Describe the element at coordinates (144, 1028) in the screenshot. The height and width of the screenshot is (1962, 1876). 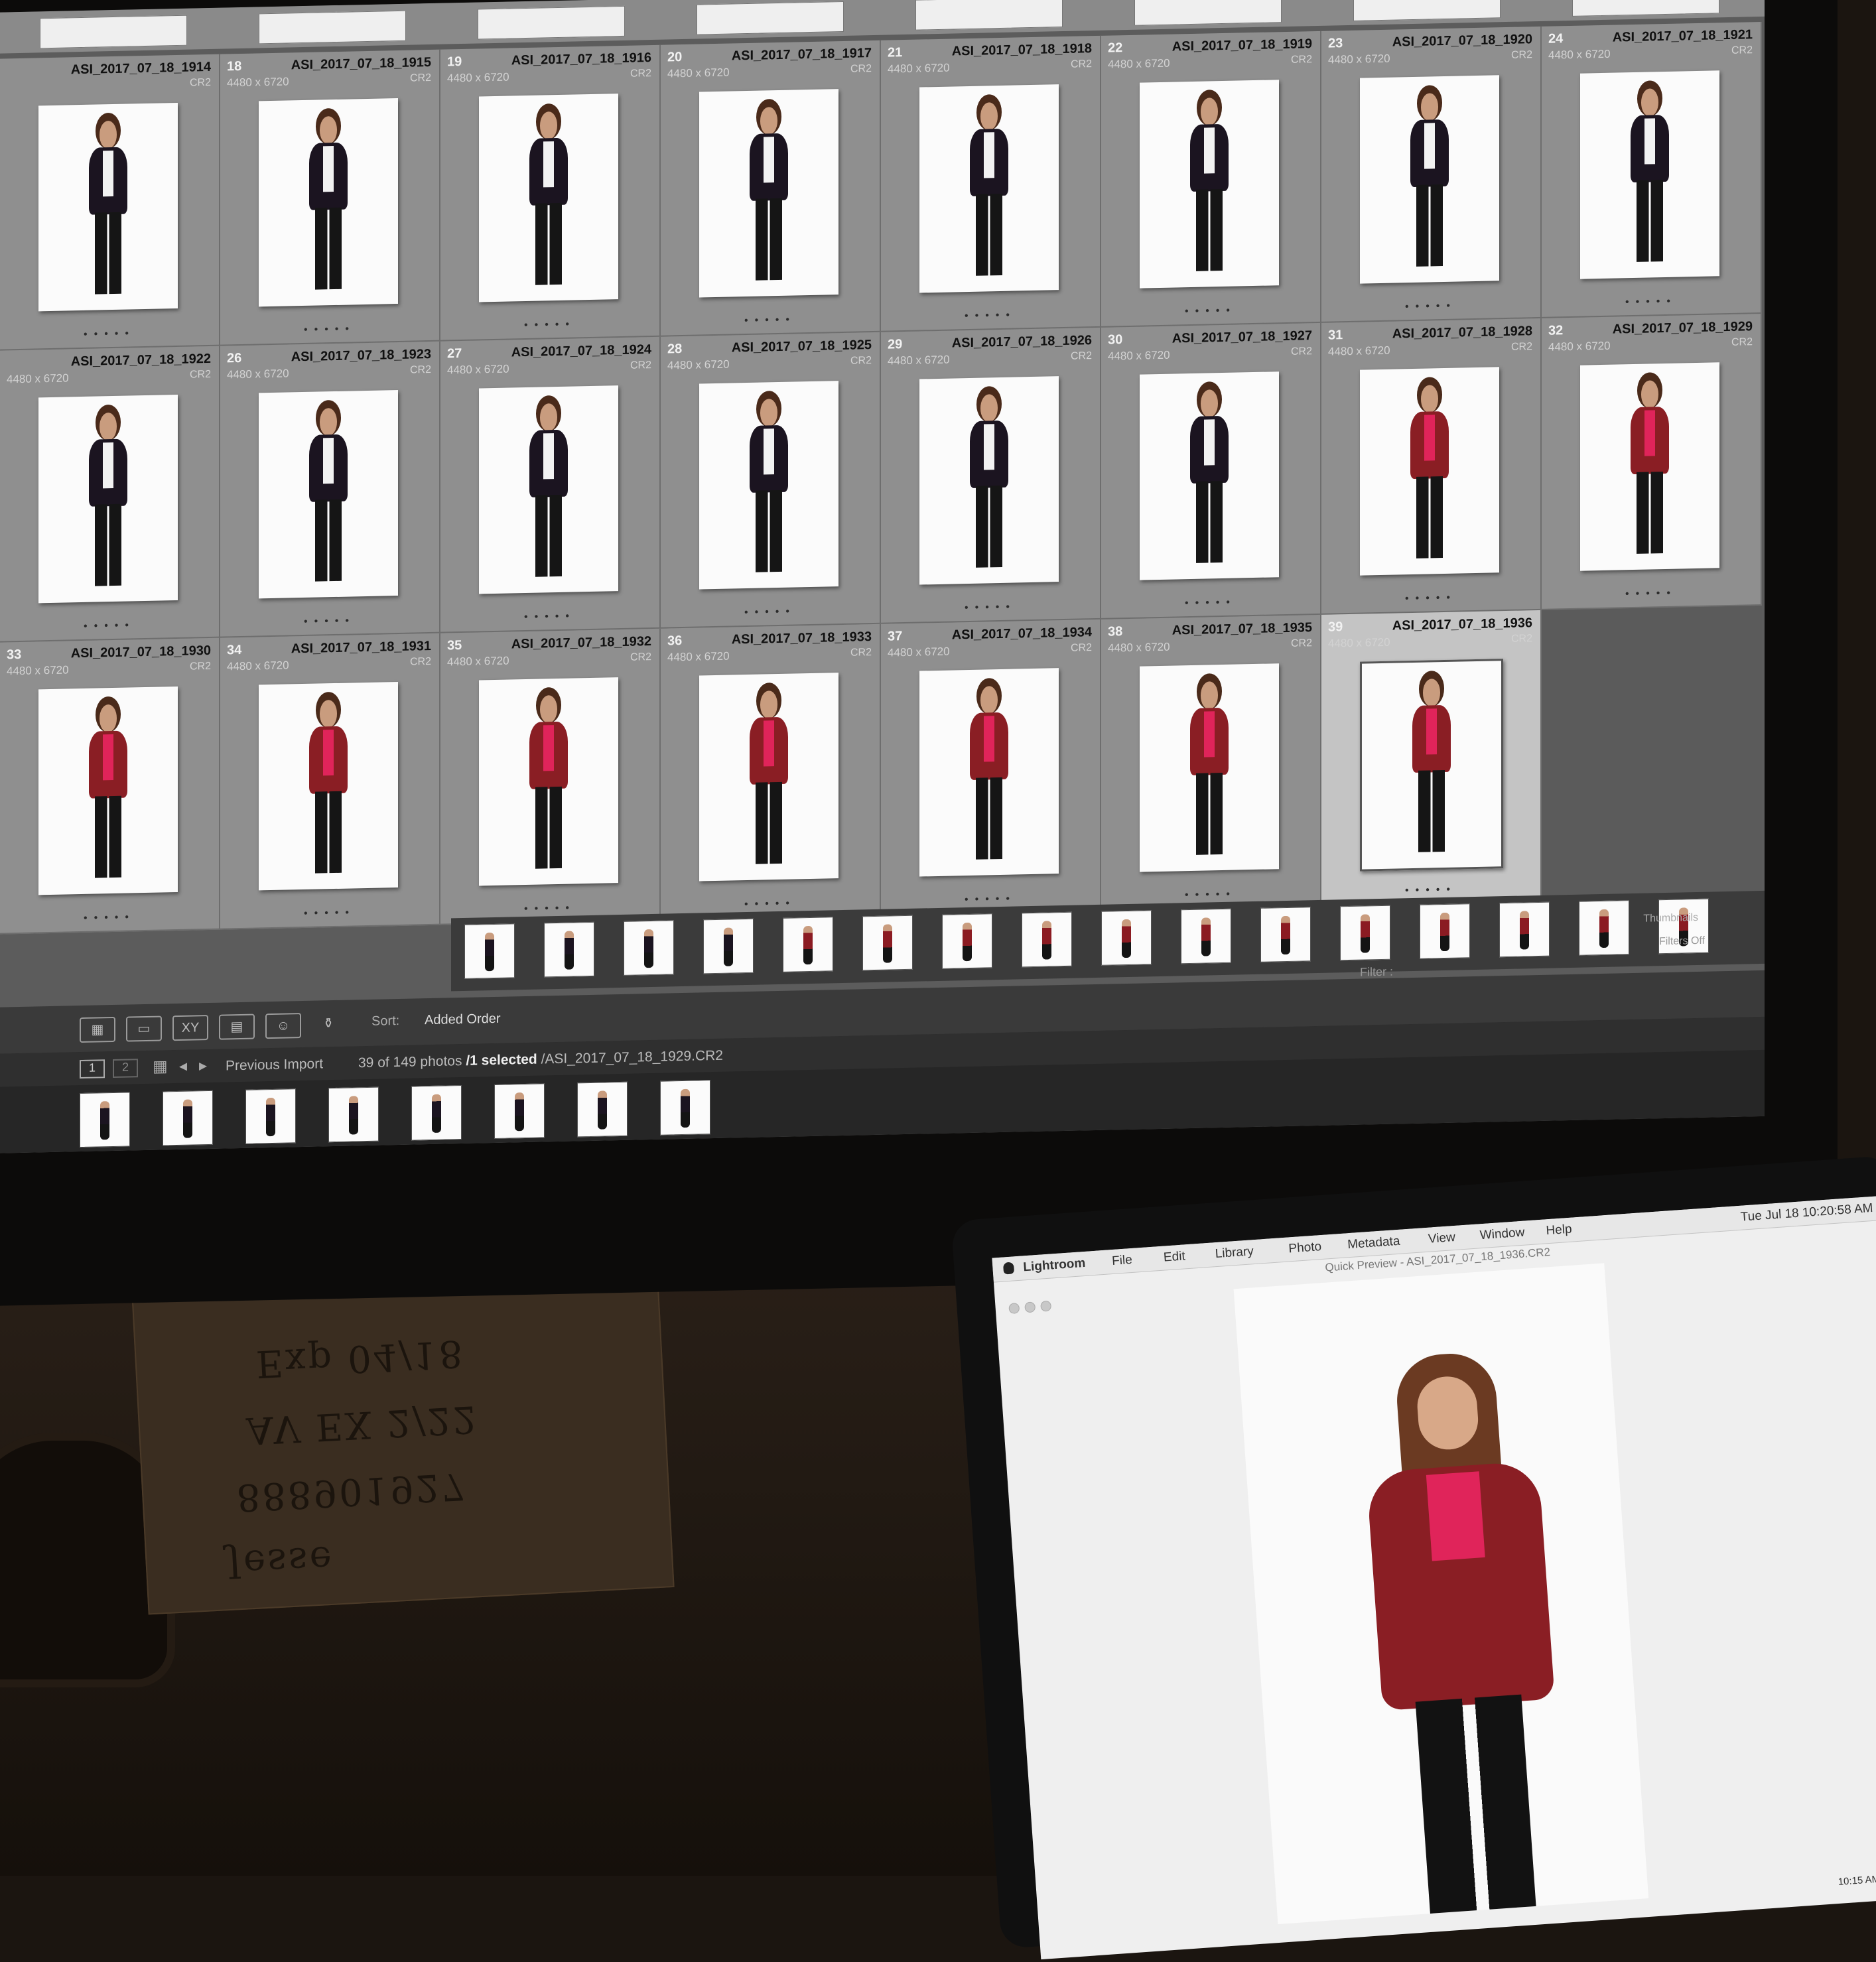
I see `loupe-view-icon: ▭` at that location.